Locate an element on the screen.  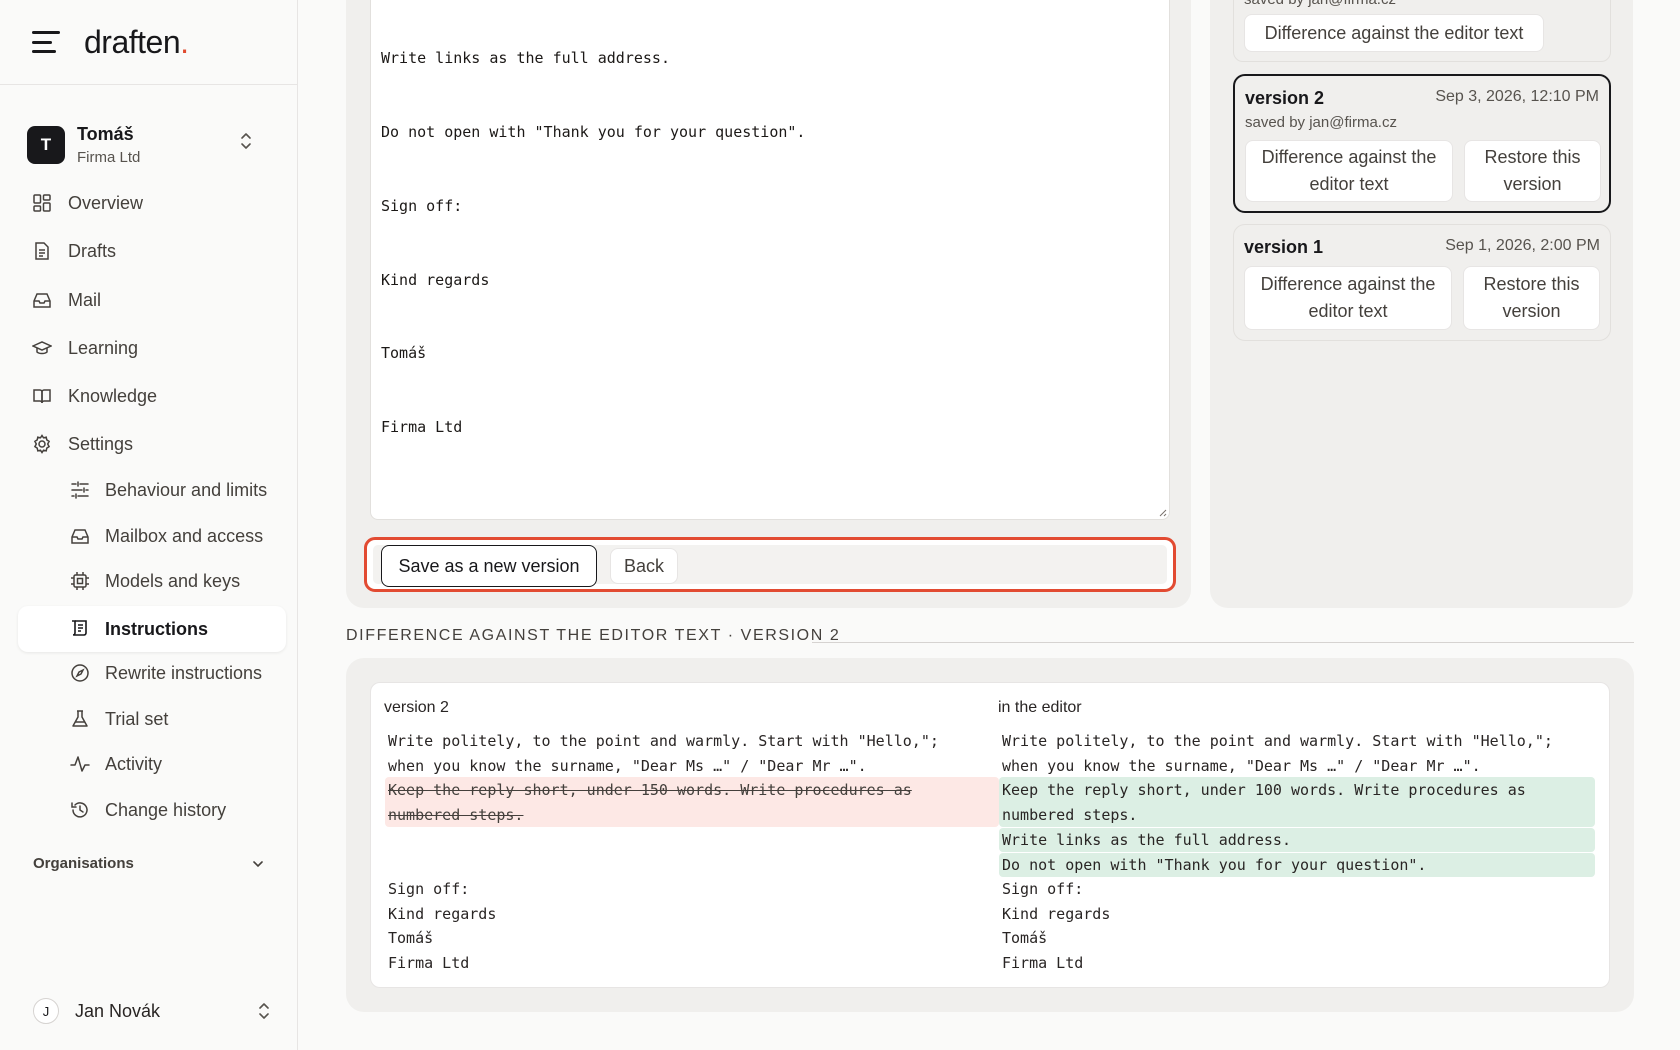
nav-trial-label: Trial set is located at coordinates (137, 718).